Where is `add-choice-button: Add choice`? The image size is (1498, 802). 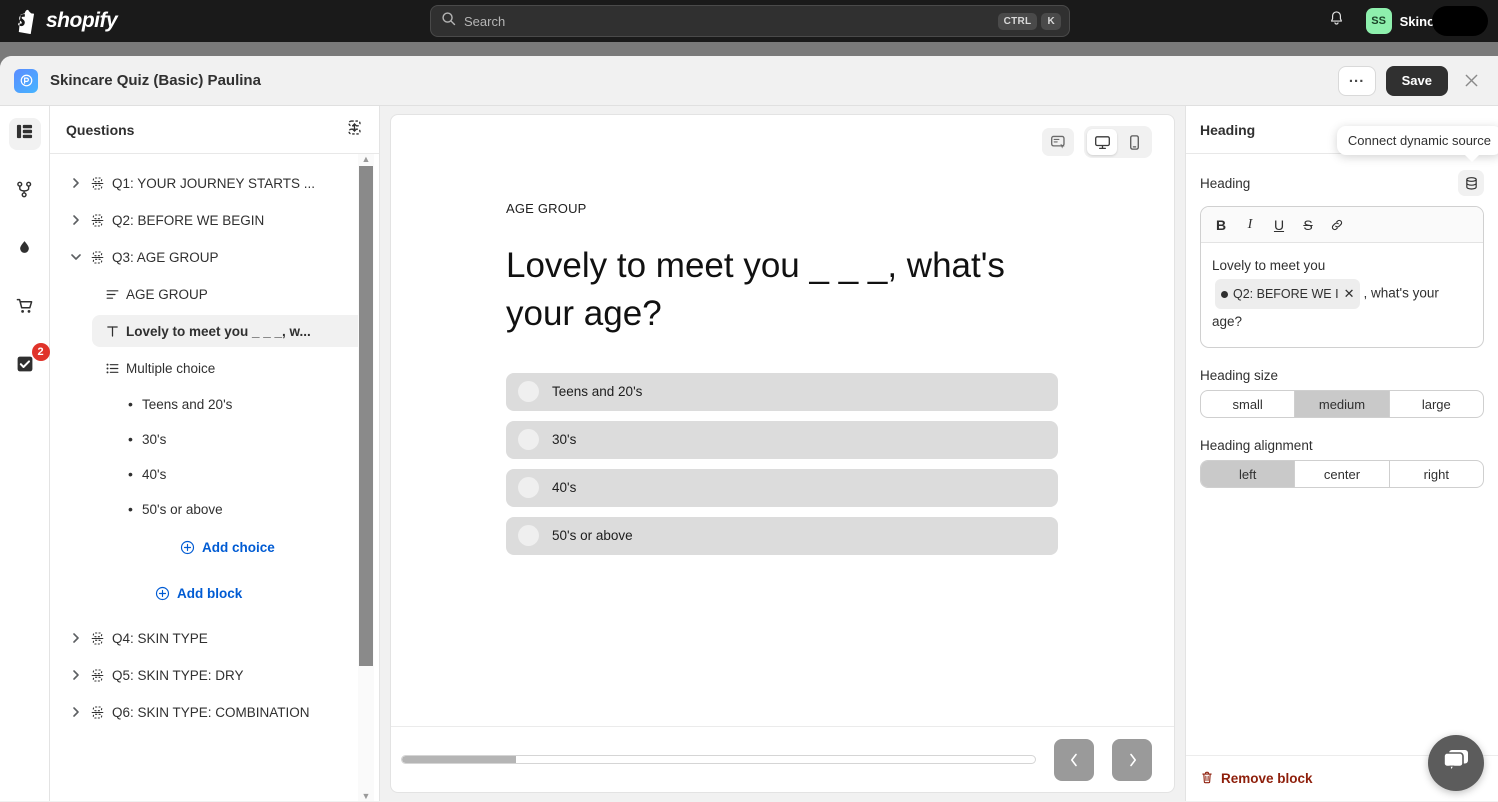 add-choice-button: Add choice is located at coordinates (279, 547).